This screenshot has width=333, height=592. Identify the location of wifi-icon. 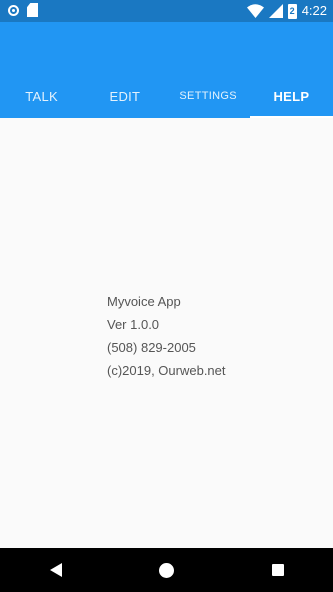
(255, 11).